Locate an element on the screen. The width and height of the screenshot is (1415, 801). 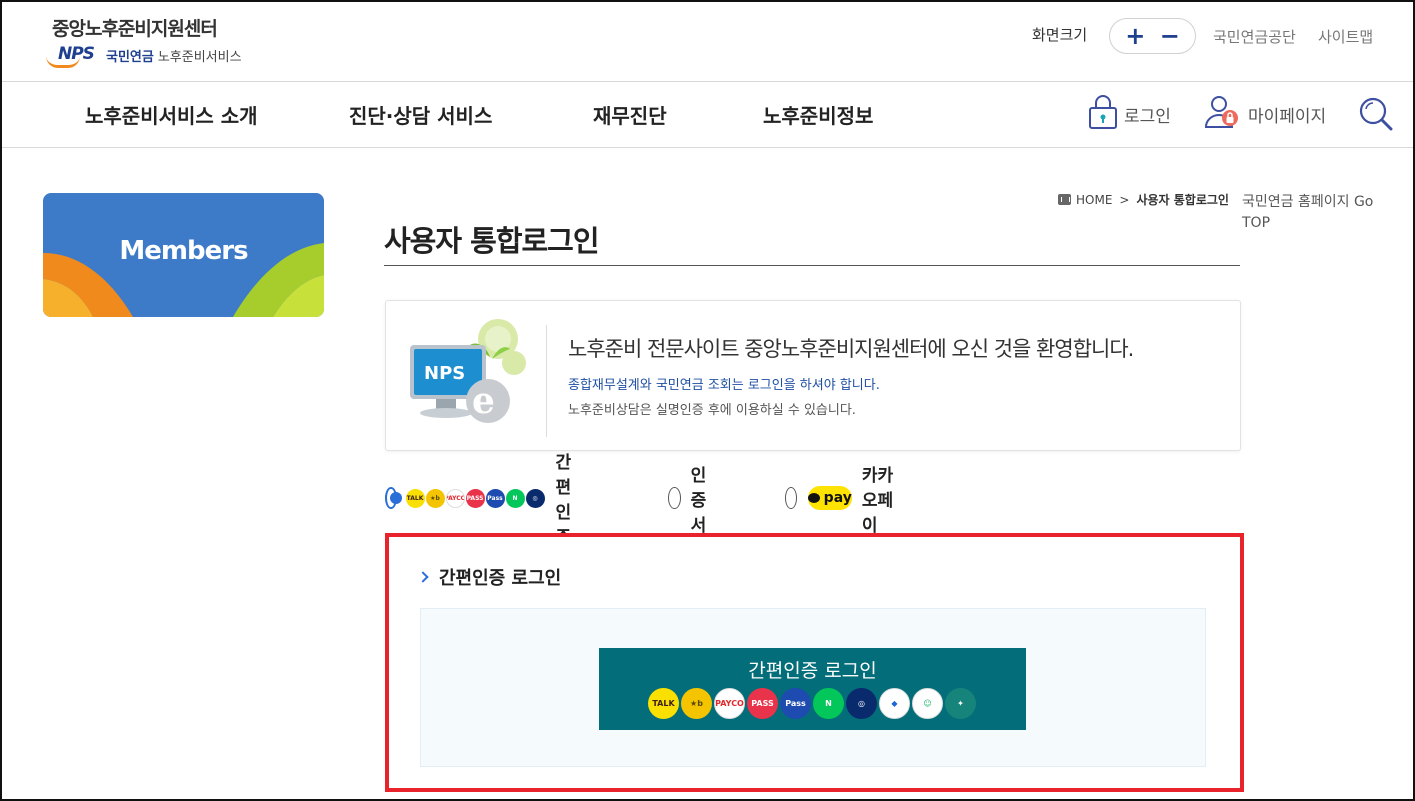
lock-icon is located at coordinates (1103, 114).